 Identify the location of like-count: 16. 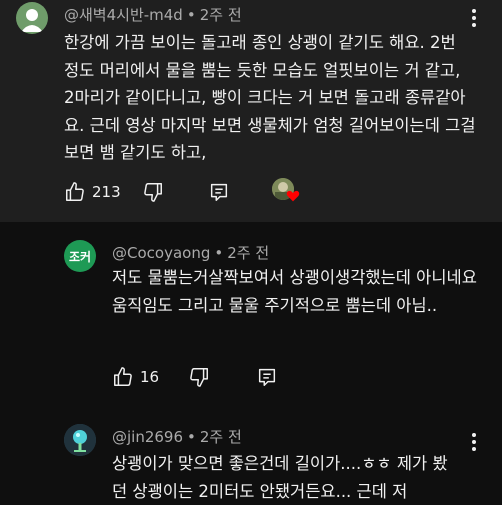
(150, 377).